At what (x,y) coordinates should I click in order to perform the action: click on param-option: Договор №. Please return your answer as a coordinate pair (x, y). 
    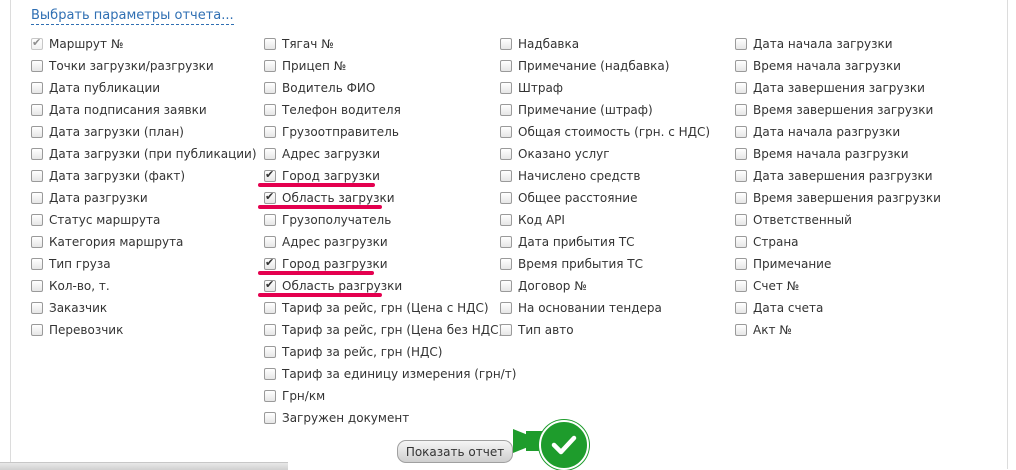
    Looking at the image, I should click on (605, 286).